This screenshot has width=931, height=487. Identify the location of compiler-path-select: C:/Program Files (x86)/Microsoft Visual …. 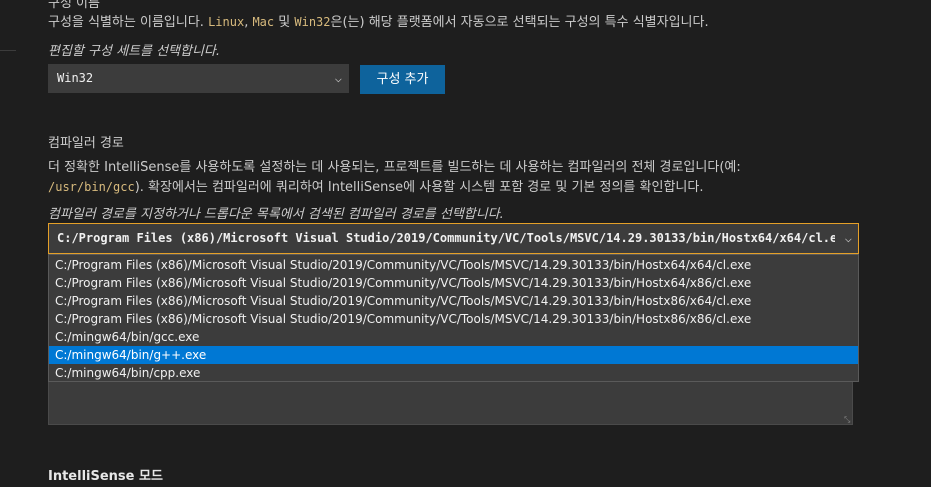
(453, 238).